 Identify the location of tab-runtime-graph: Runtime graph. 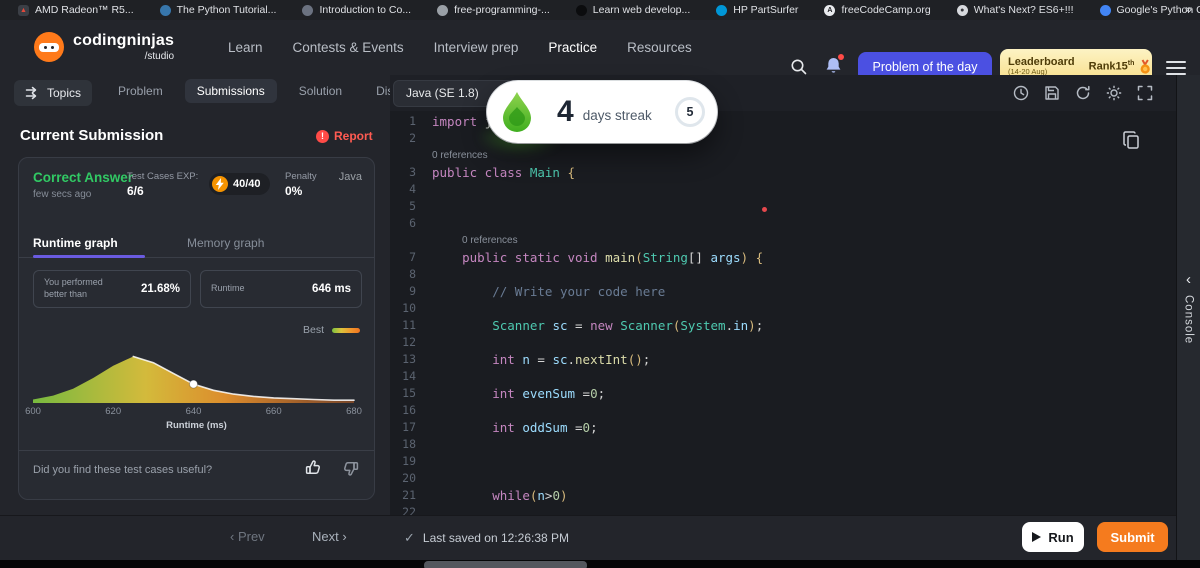
(75, 243).